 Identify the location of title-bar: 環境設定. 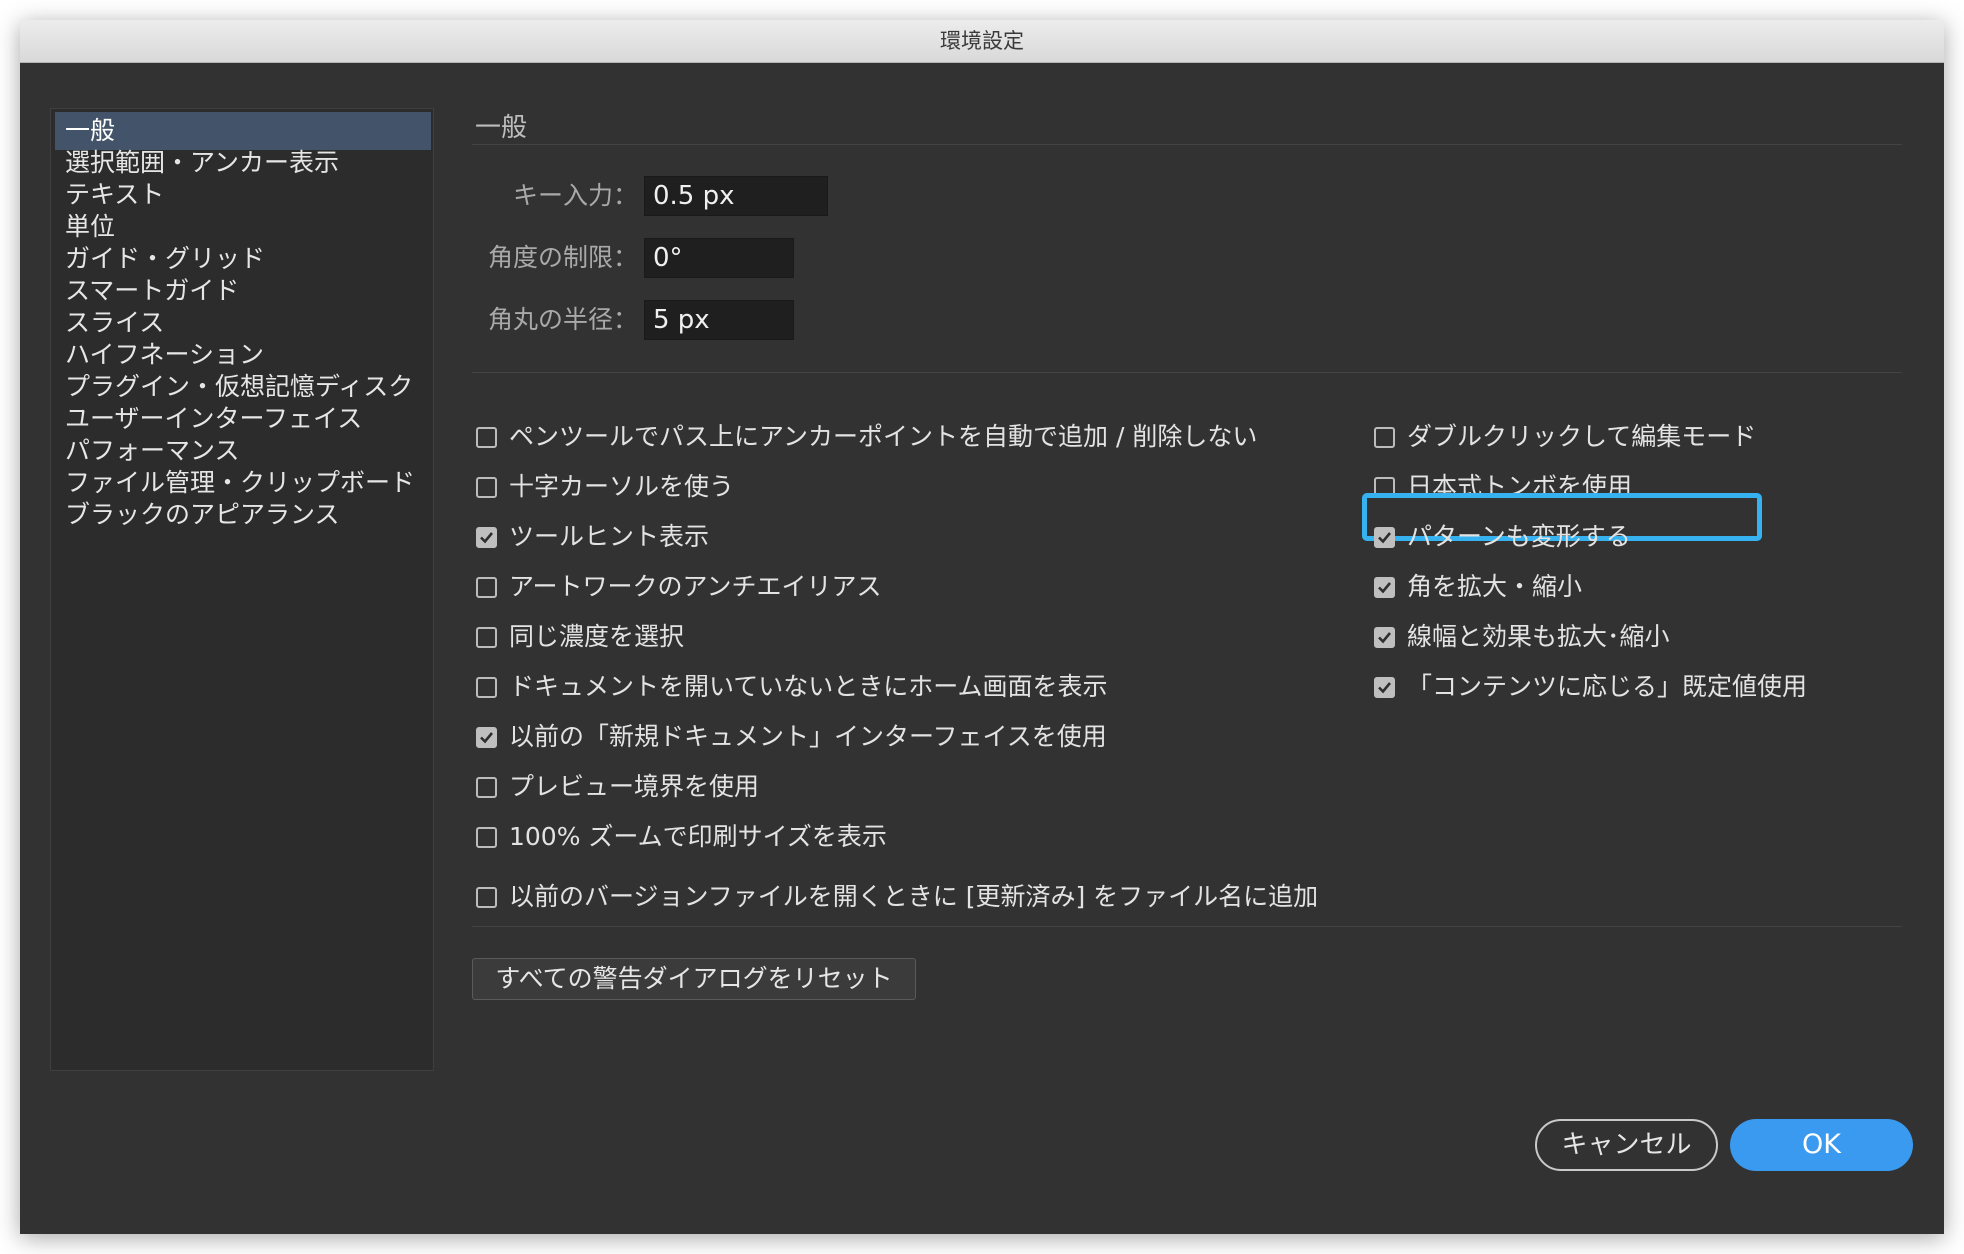
(982, 41).